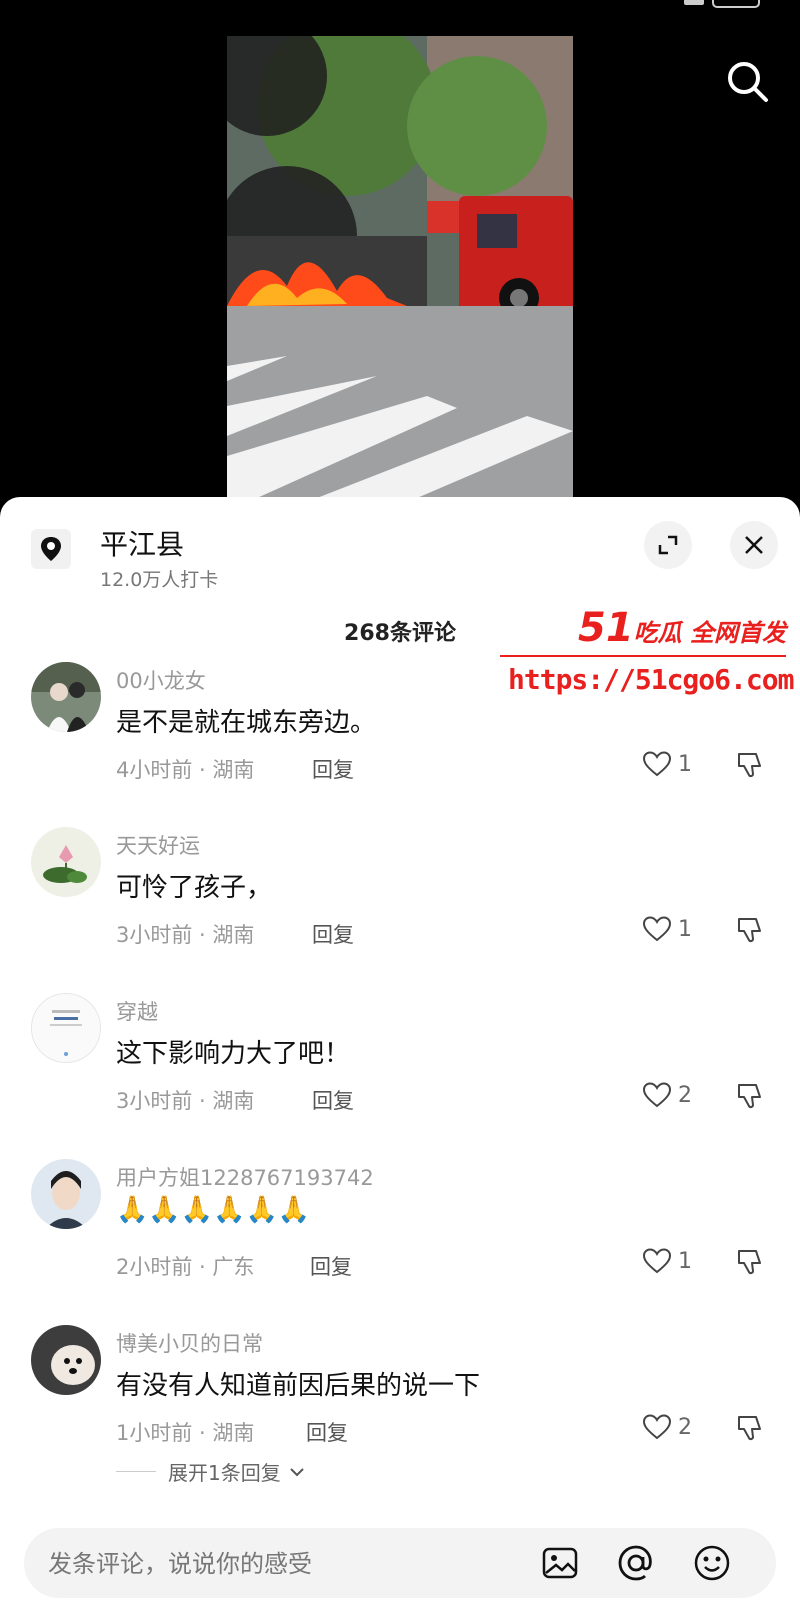  I want to click on expand-replies-button: 展开1条回复, so click(211, 1471).